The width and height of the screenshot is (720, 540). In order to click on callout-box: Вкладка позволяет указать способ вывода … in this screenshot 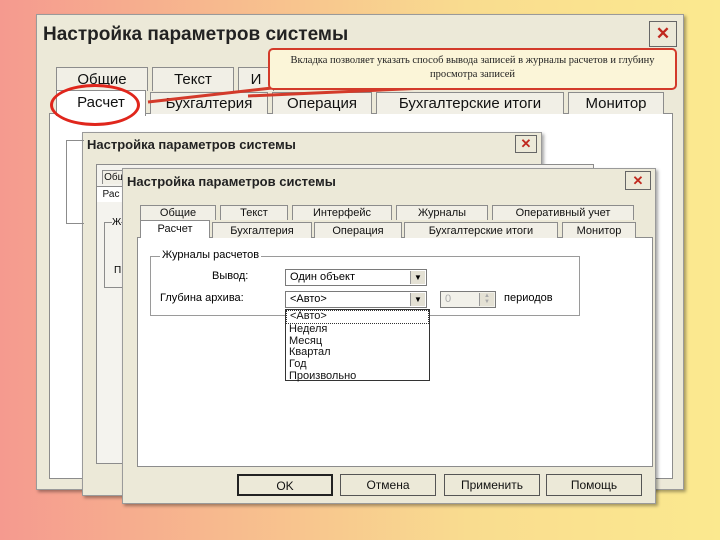, I will do `click(472, 69)`.